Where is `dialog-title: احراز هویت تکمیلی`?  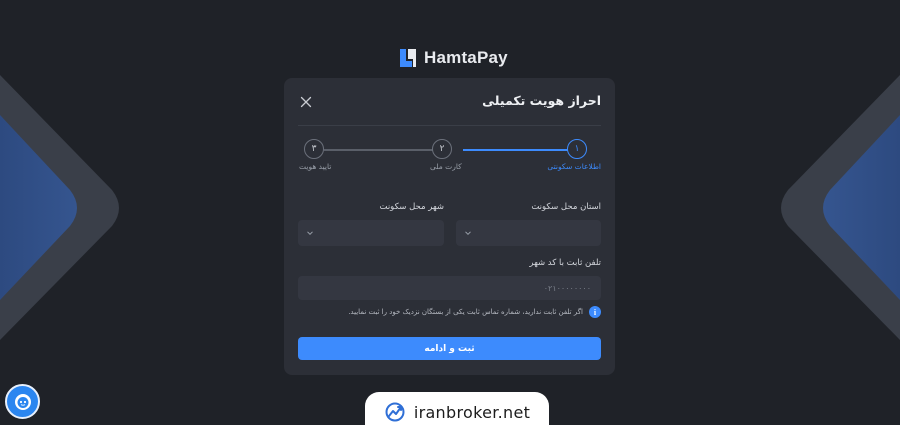 dialog-title: احراز هویت تکمیلی is located at coordinates (541, 100).